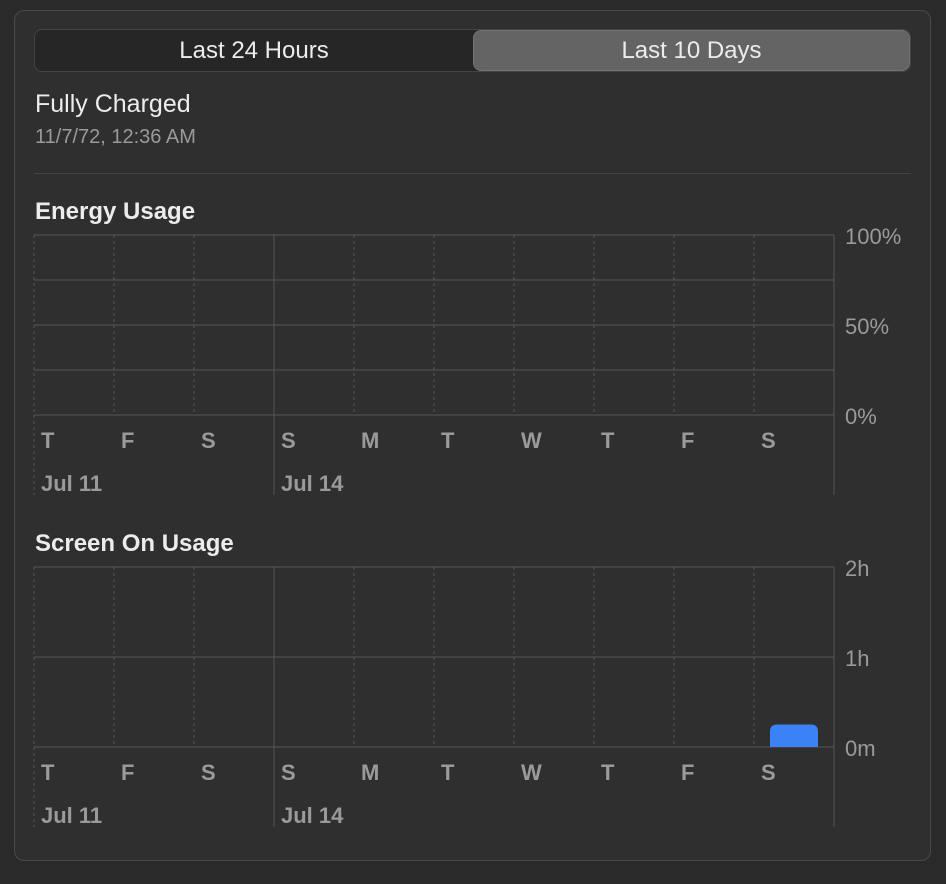 This screenshot has height=884, width=946. Describe the element at coordinates (531, 772) in the screenshot. I see `screen-day-label: W` at that location.